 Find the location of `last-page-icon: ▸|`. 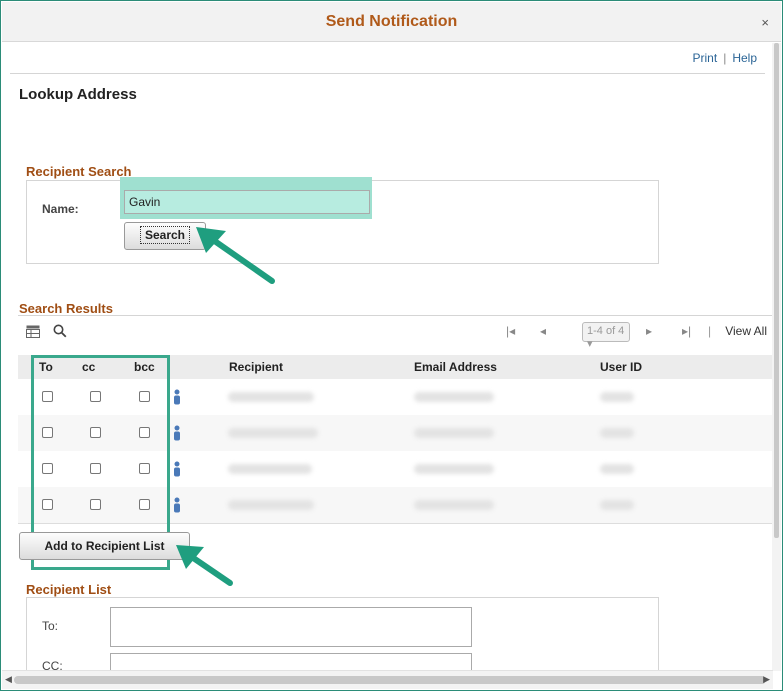

last-page-icon: ▸| is located at coordinates (686, 331).